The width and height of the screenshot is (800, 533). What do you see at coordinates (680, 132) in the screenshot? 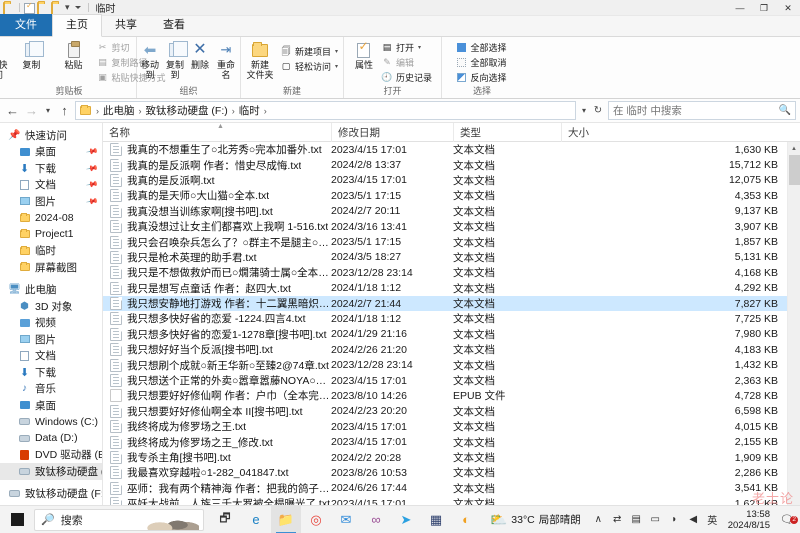
I see `column-header-size: 大小` at bounding box center [680, 132].